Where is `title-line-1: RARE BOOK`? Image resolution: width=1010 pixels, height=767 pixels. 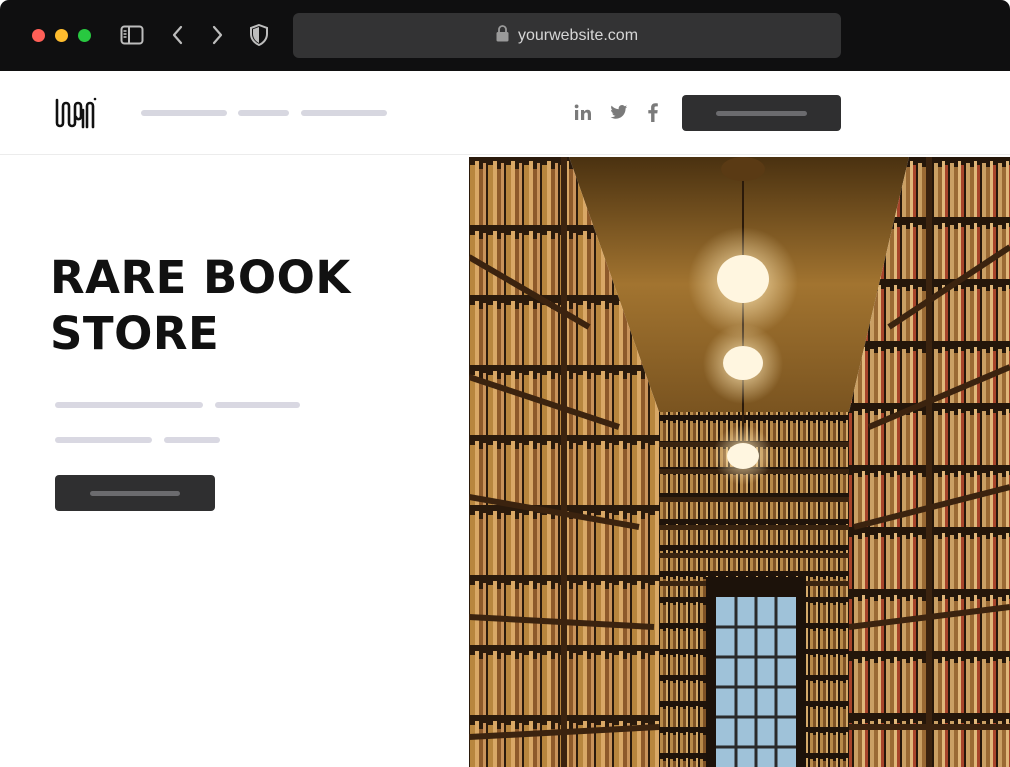 title-line-1: RARE BOOK is located at coordinates (200, 277).